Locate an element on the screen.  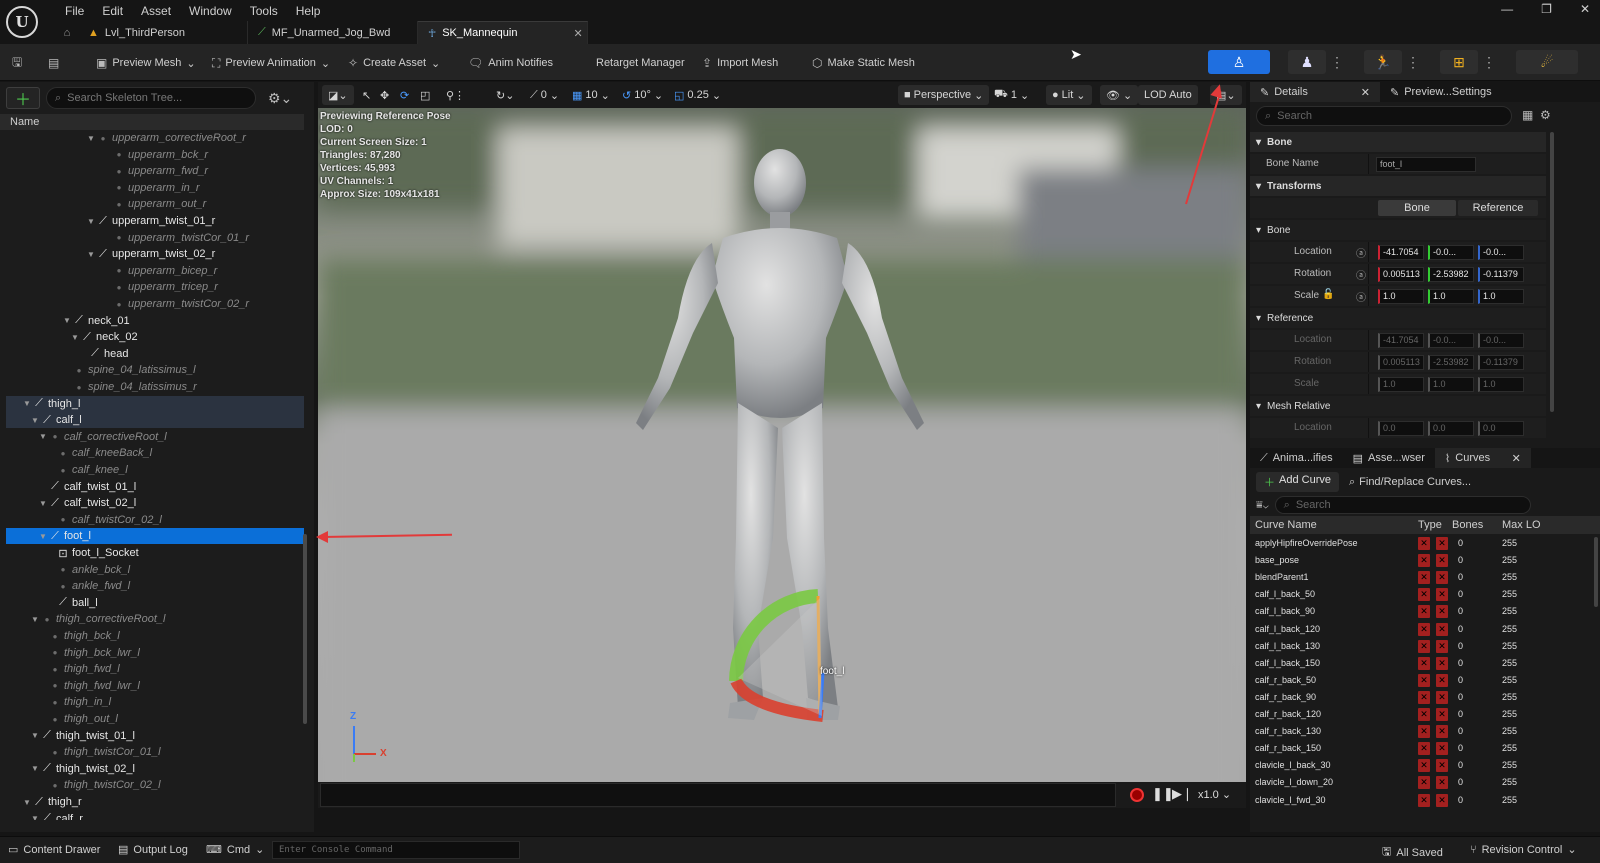
details-scrollbar is located at coordinates (1552, 272).